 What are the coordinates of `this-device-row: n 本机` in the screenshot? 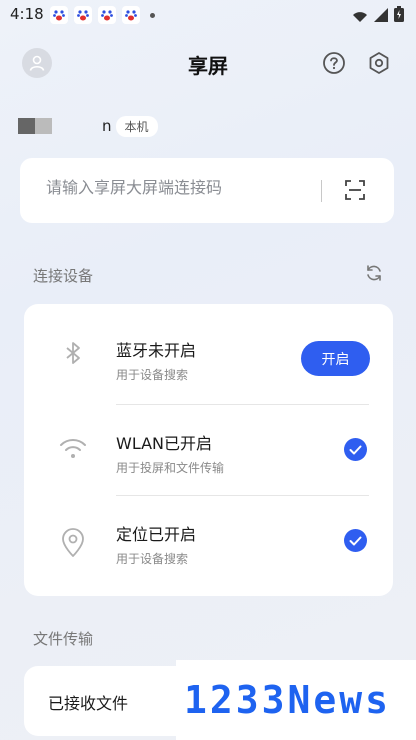 It's located at (88, 126).